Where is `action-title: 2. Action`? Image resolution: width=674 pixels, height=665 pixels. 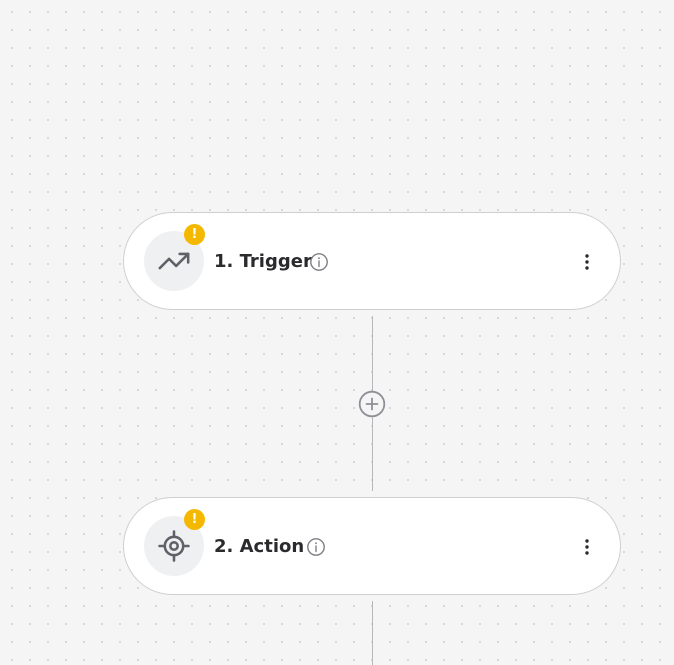
action-title: 2. Action is located at coordinates (259, 546).